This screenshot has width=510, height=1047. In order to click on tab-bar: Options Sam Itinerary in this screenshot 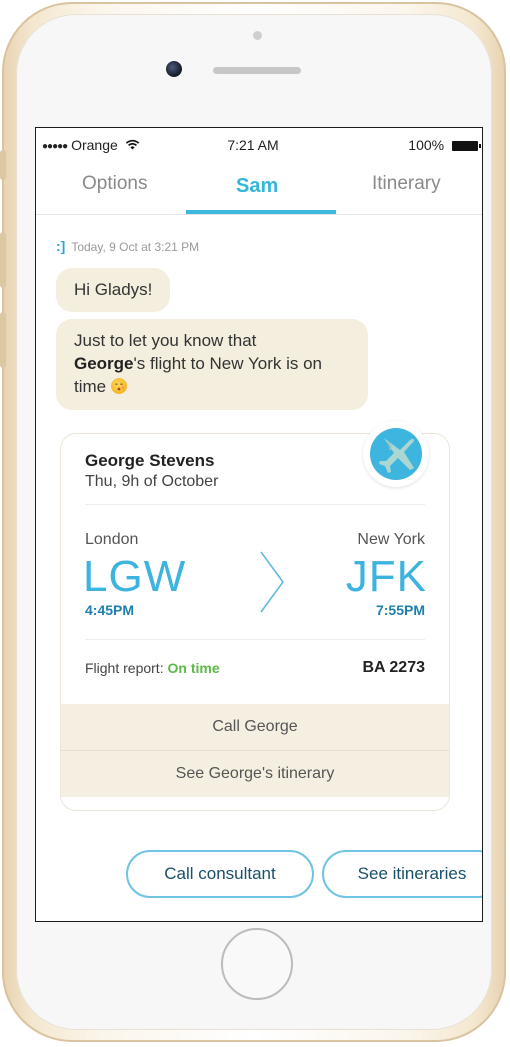, I will do `click(259, 186)`.